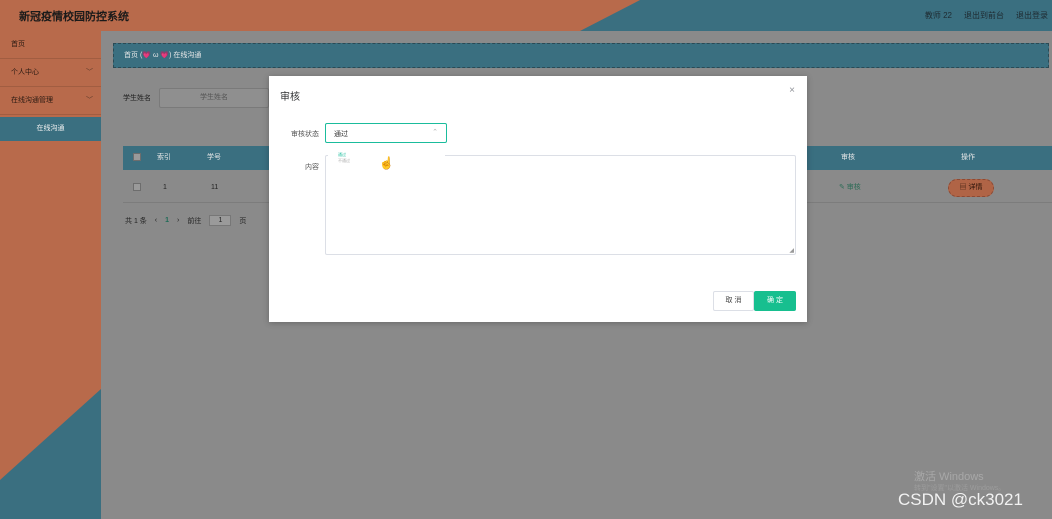  I want to click on sidebar-item-communication-label: 在线沟通管理, so click(32, 100).